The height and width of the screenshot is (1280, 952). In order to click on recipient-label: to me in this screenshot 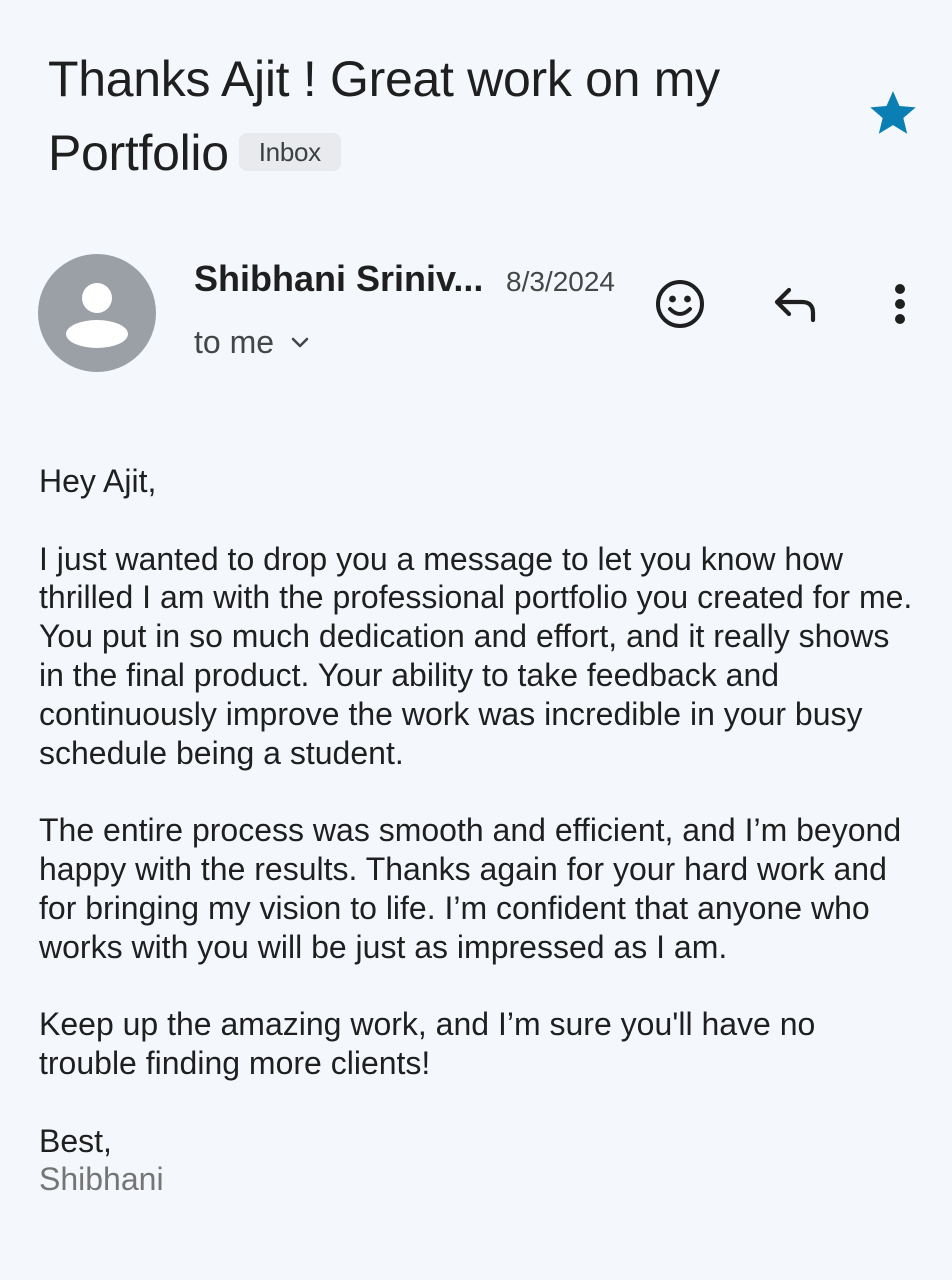, I will do `click(234, 342)`.